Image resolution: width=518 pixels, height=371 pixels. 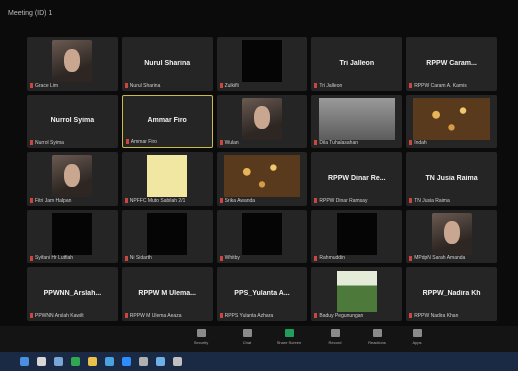 I want to click on participant-name: Nurrol Syima, so click(x=49, y=143).